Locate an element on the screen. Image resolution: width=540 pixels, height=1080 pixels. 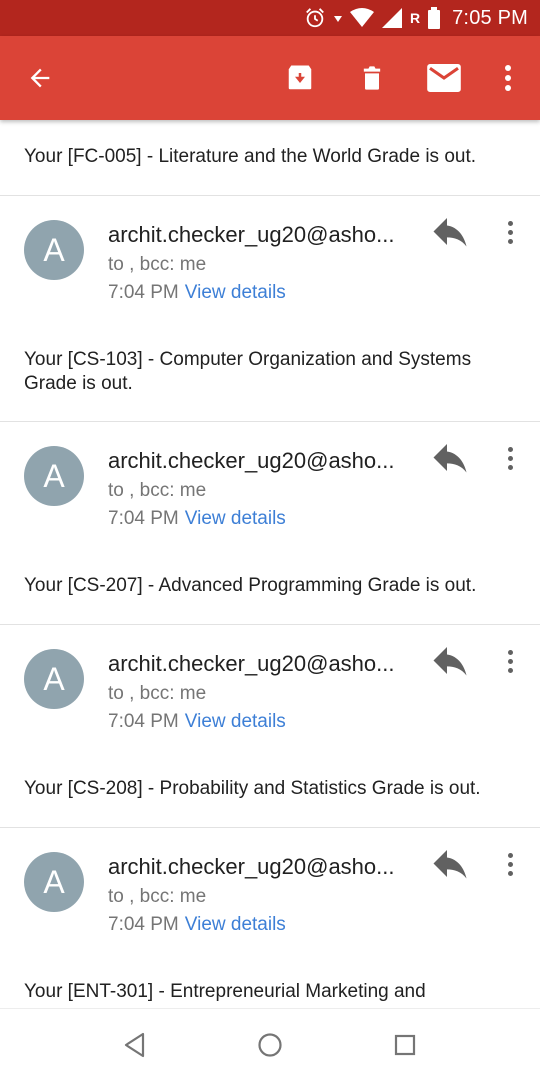
recents-square-icon is located at coordinates (405, 1045).